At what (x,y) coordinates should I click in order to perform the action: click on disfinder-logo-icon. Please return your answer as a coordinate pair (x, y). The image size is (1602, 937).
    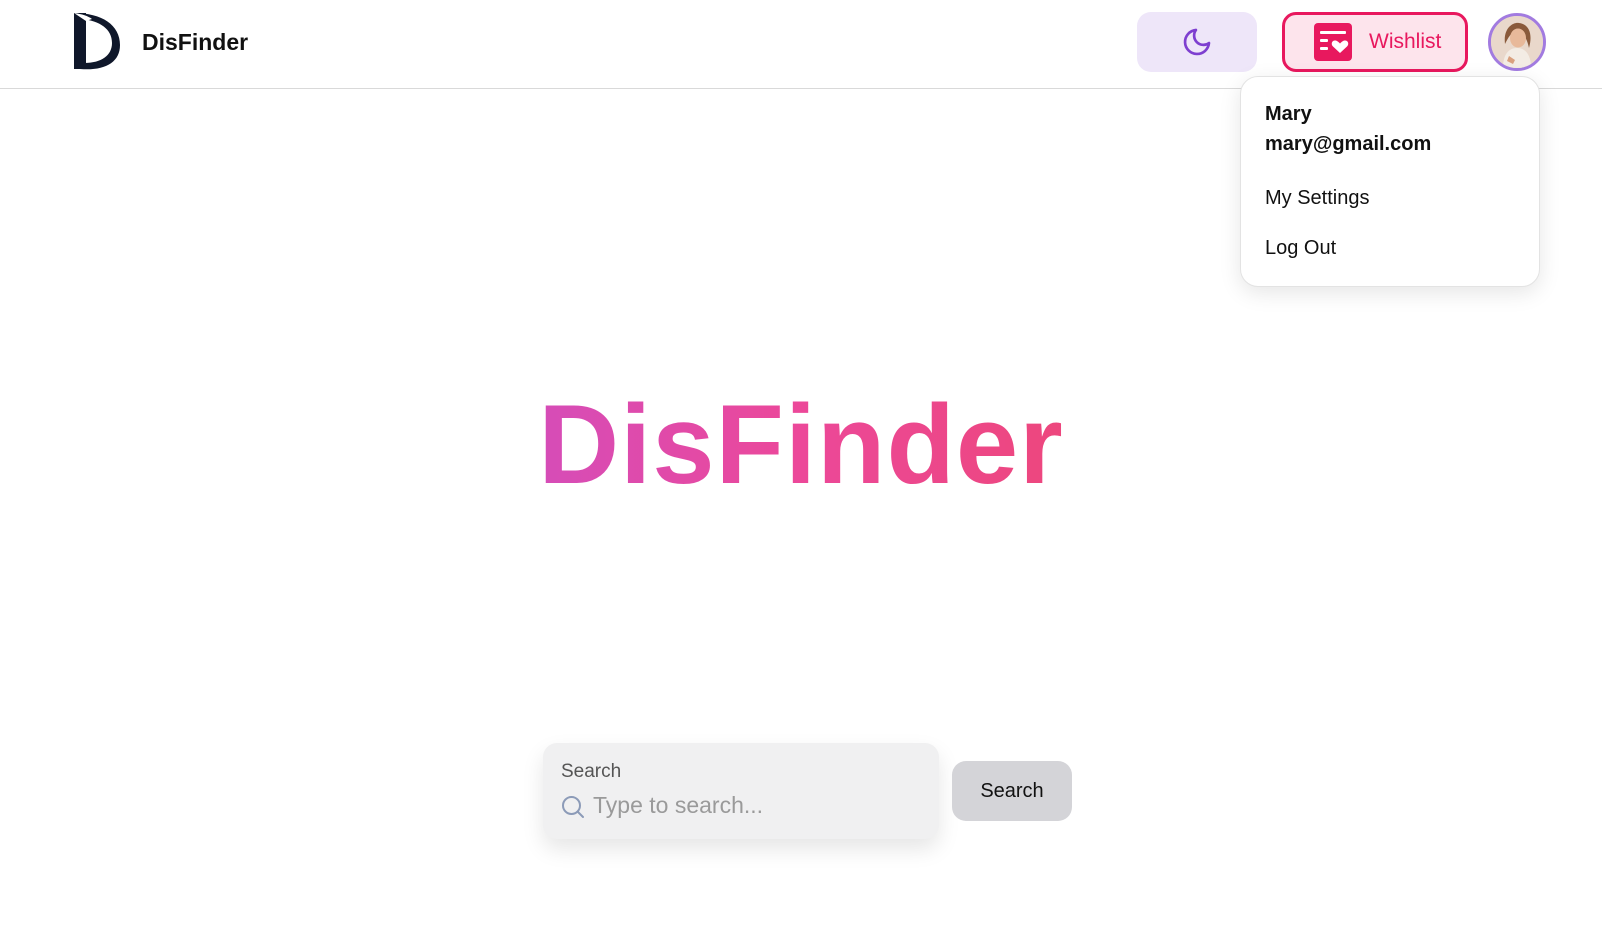
    Looking at the image, I should click on (97, 41).